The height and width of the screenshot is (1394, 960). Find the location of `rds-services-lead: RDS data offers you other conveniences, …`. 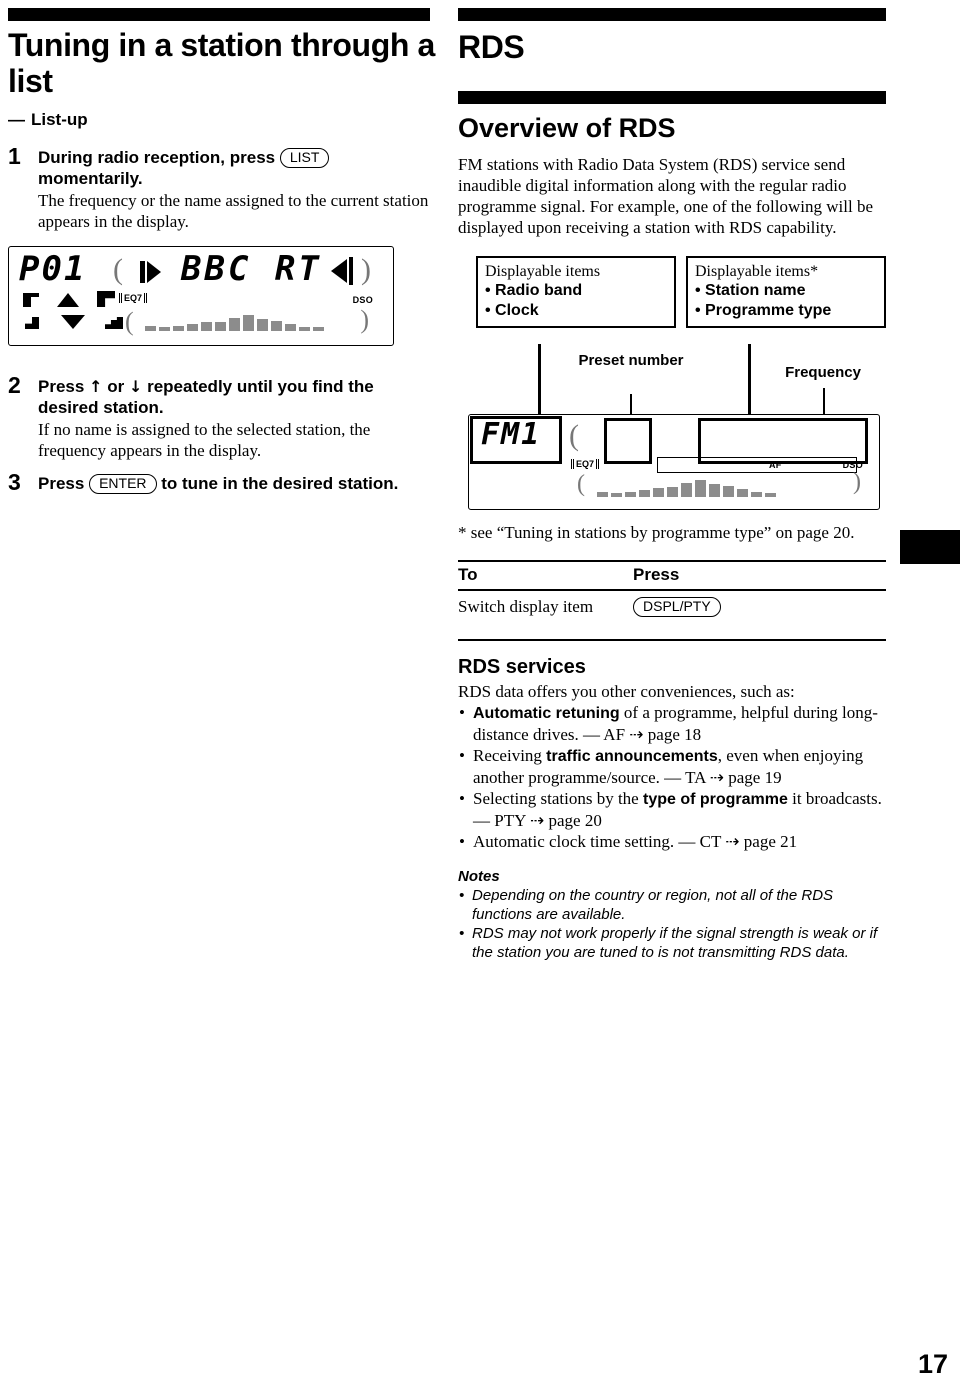

rds-services-lead: RDS data offers you other conveniences, … is located at coordinates (626, 691).